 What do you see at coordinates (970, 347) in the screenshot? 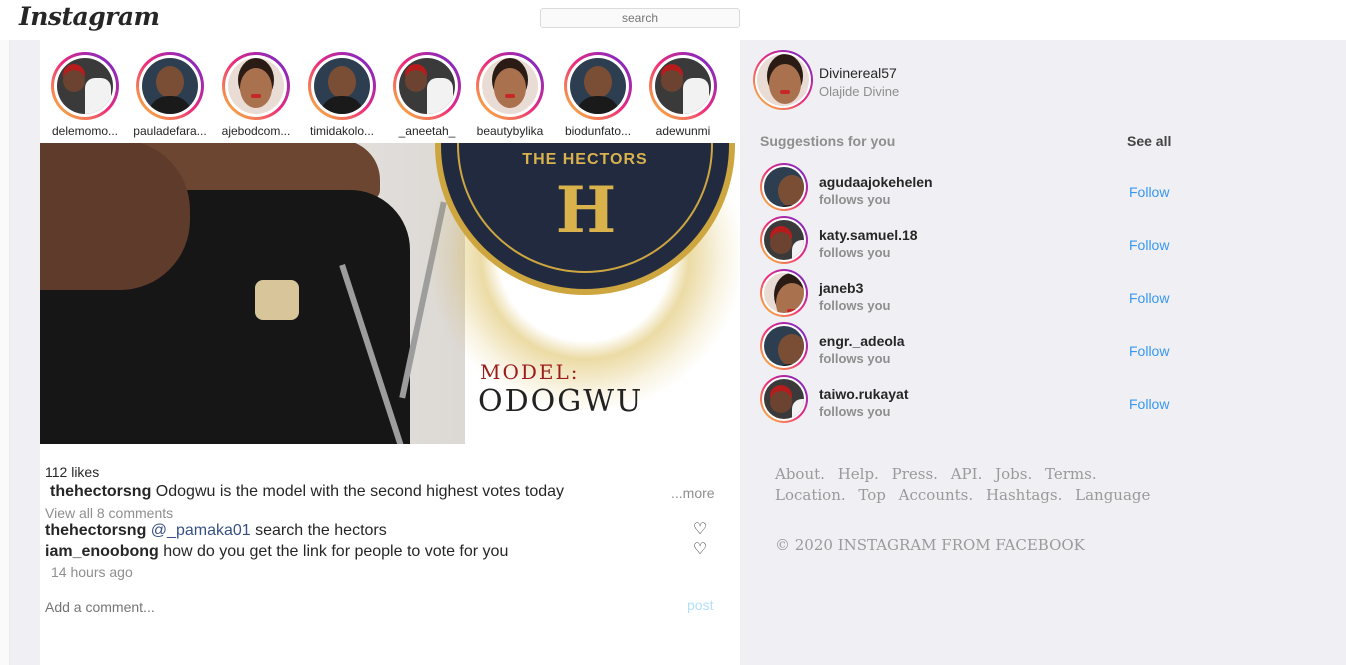
I see `suggestion-row: engr._adeola follows you Follow` at bounding box center [970, 347].